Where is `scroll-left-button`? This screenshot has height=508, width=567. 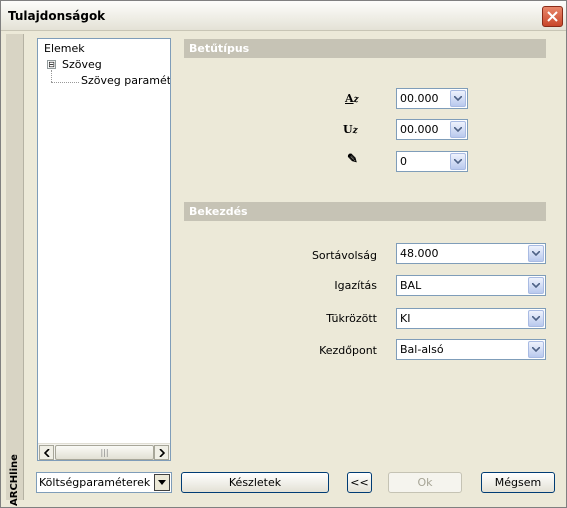
scroll-left-button is located at coordinates (46, 452).